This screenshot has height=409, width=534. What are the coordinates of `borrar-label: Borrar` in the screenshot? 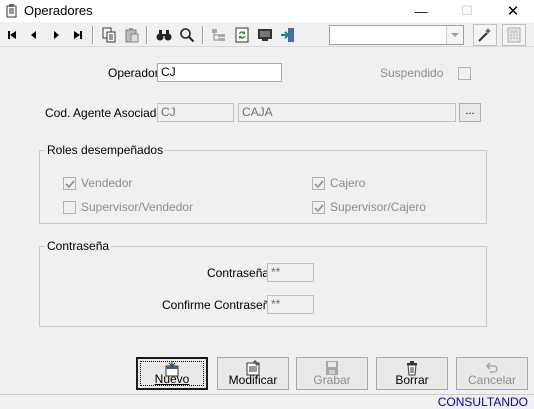 It's located at (412, 380).